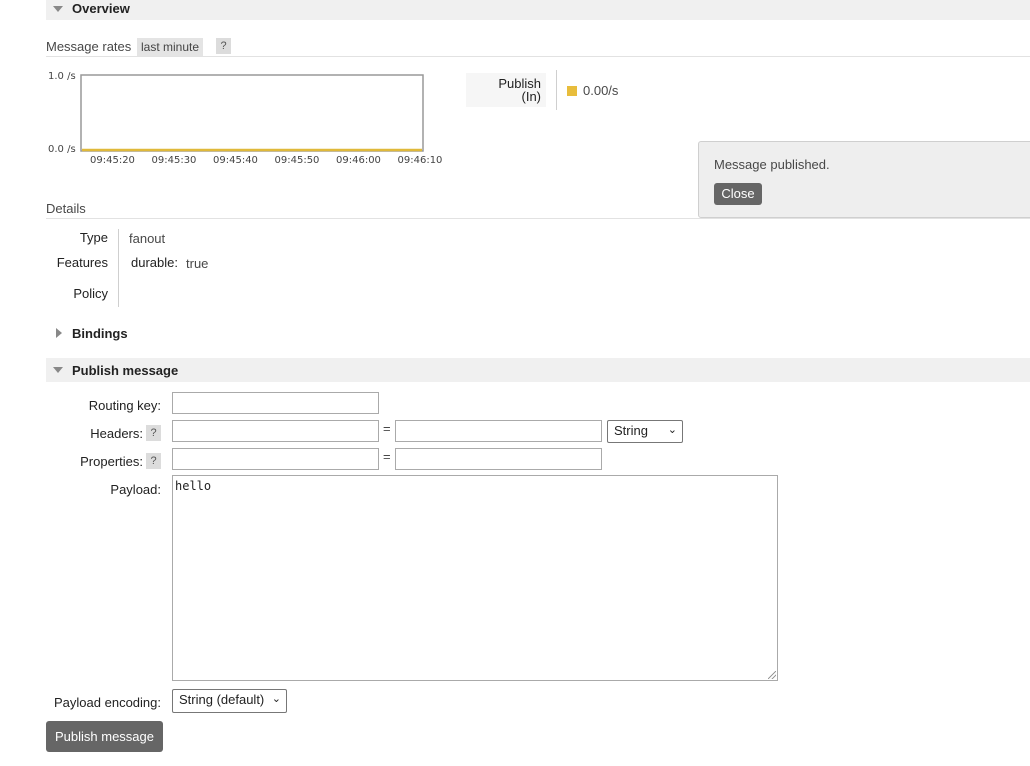 Image resolution: width=1030 pixels, height=766 pixels. I want to click on type-value: fanout, so click(147, 238).